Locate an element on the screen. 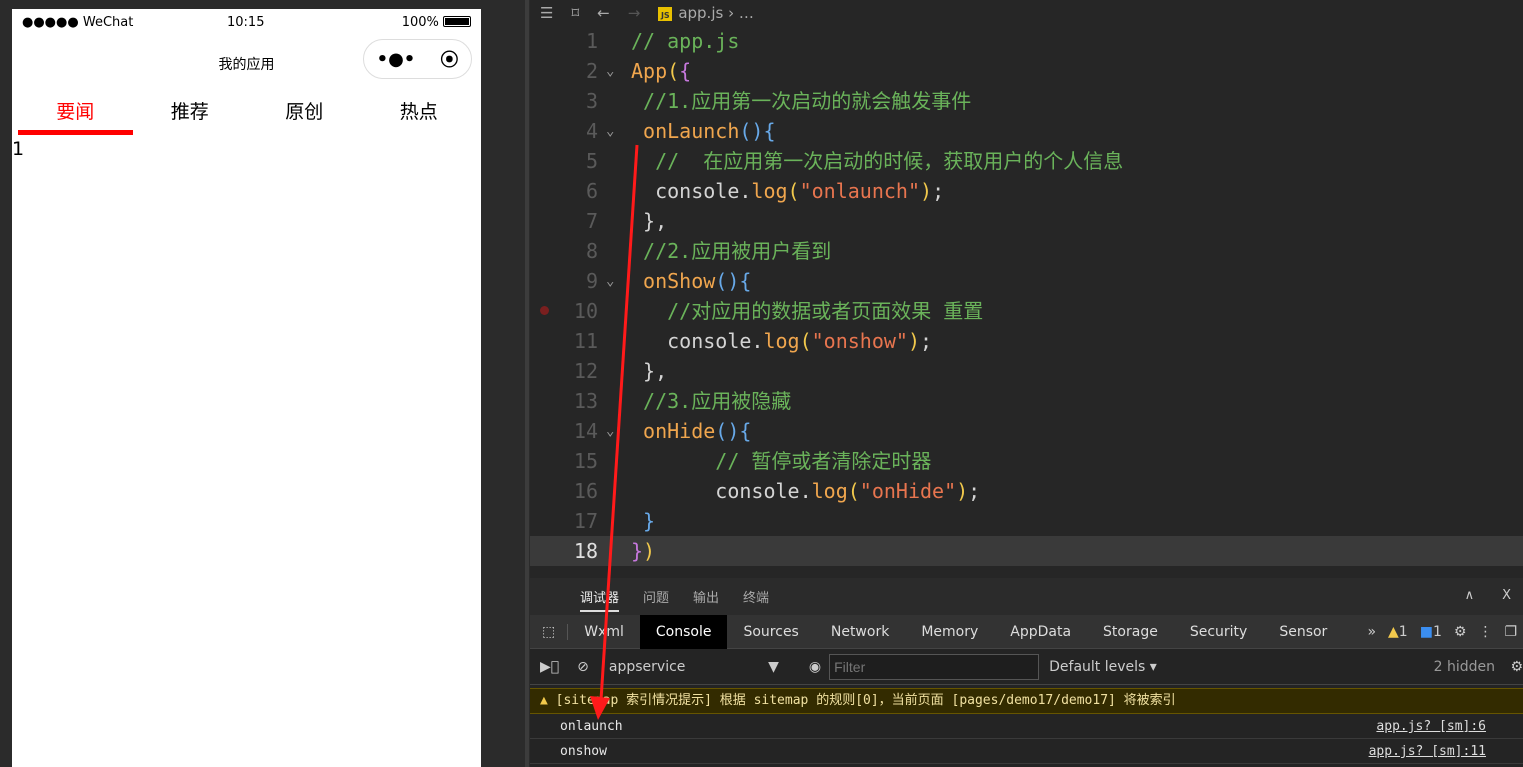 The image size is (1523, 767). kebab-menu-icon: ⋮ is located at coordinates (1485, 632).